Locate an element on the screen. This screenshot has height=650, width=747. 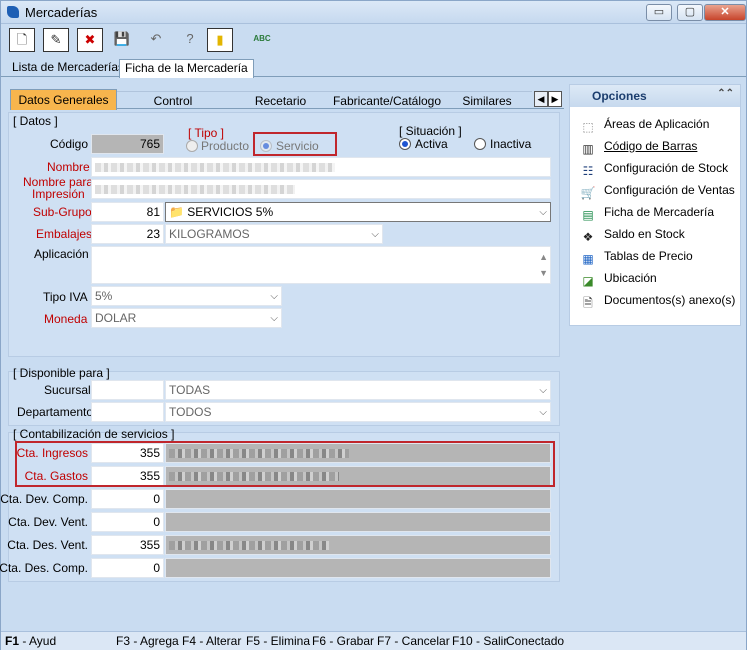
exit-icon: ▮ is located at coordinates (220, 40).